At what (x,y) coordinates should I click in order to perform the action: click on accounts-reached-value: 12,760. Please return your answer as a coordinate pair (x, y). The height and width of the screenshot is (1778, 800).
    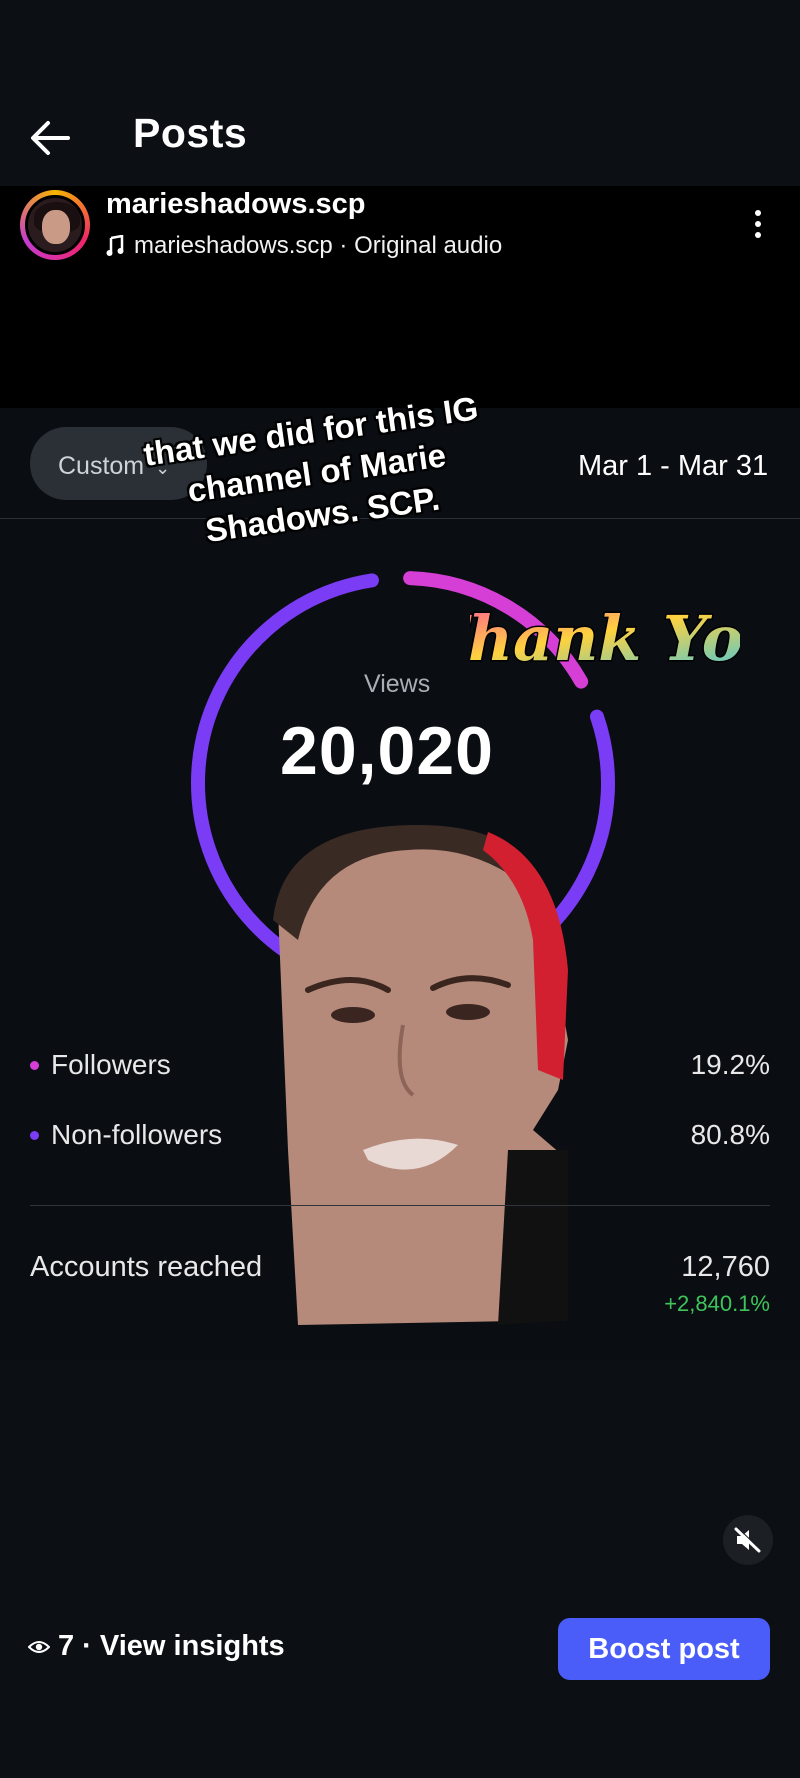
    Looking at the image, I should click on (725, 1267).